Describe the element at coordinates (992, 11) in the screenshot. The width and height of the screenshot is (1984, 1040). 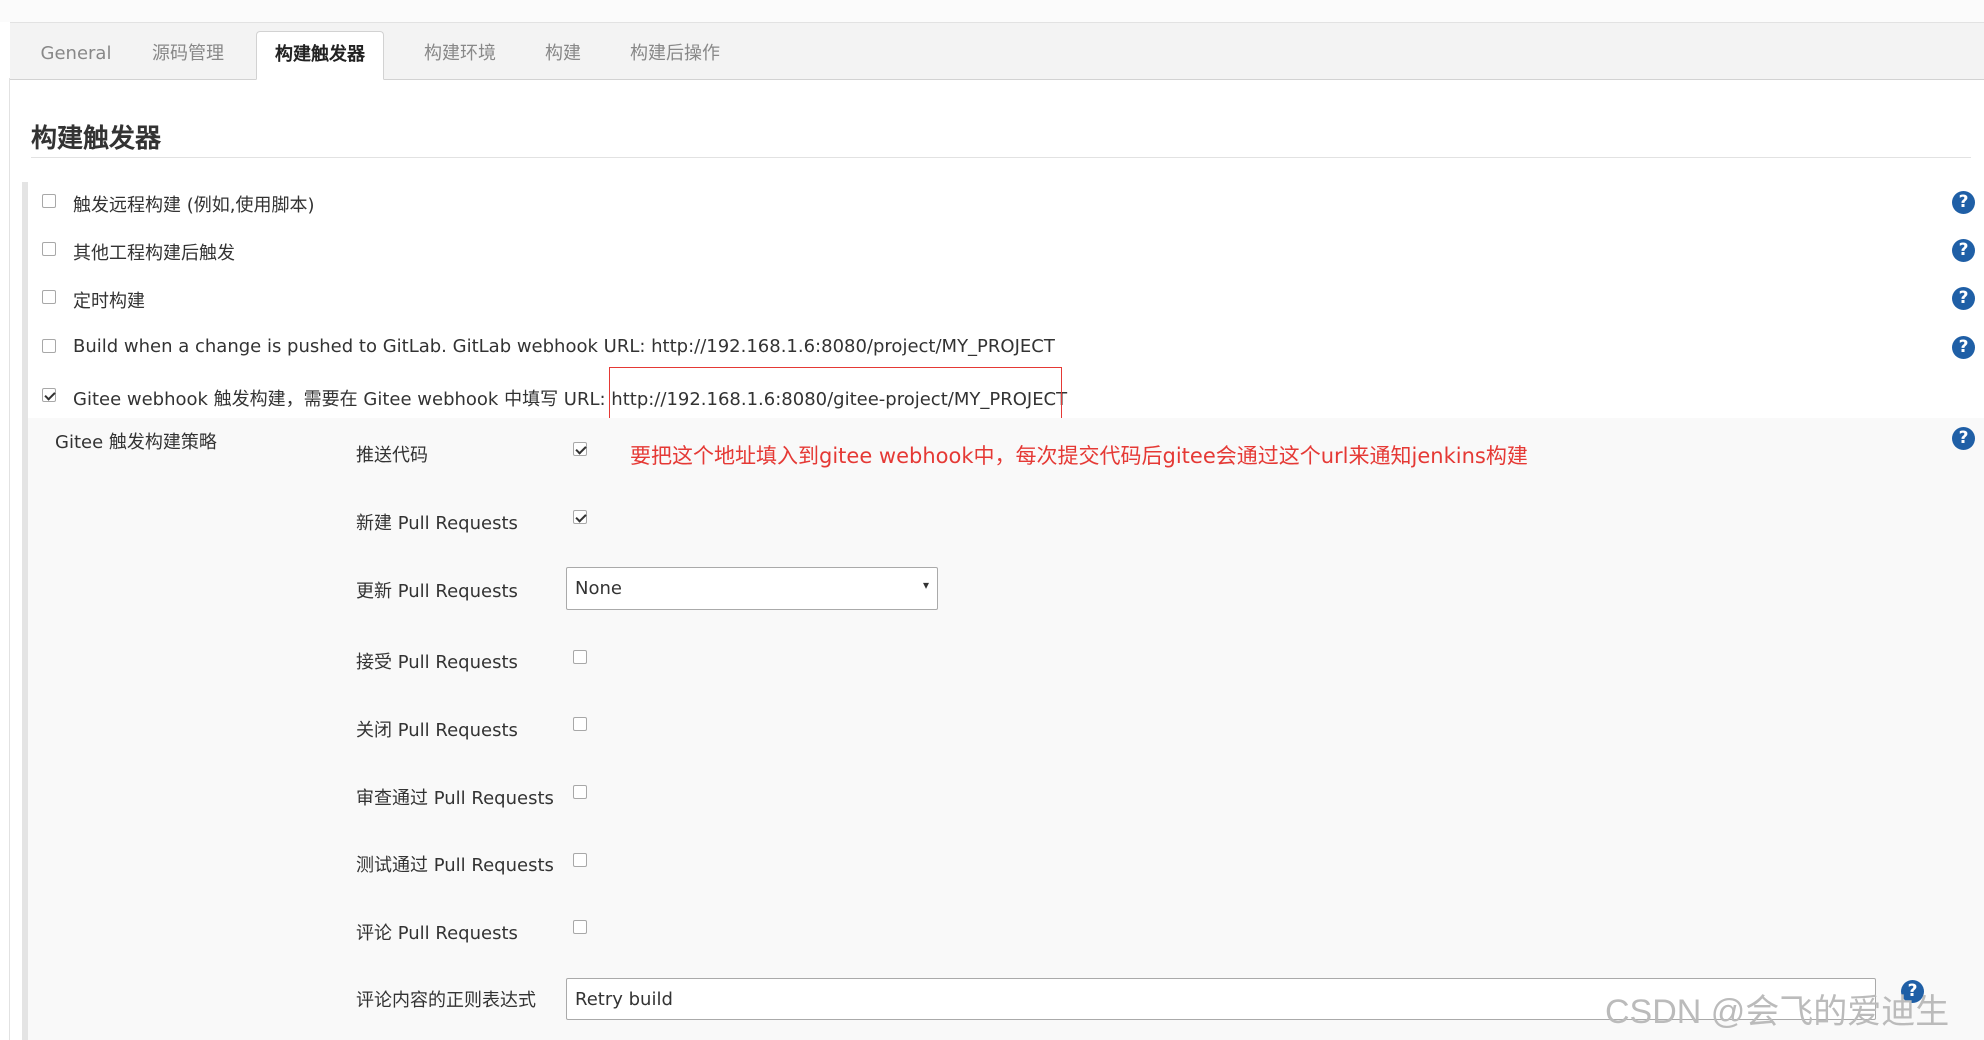
I see `window-top-band` at that location.